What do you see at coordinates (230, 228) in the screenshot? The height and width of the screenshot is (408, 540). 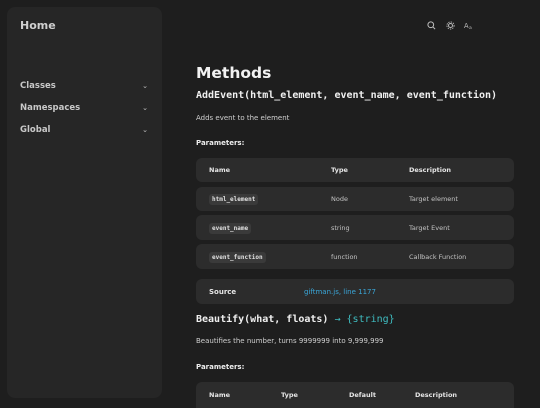 I see `param-name: event_name` at bounding box center [230, 228].